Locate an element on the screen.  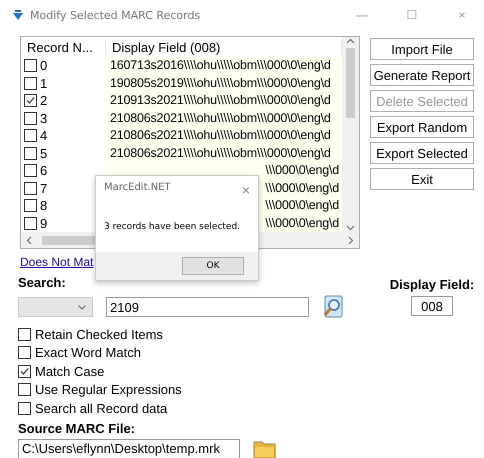
chevron-down-icon is located at coordinates (82, 307).